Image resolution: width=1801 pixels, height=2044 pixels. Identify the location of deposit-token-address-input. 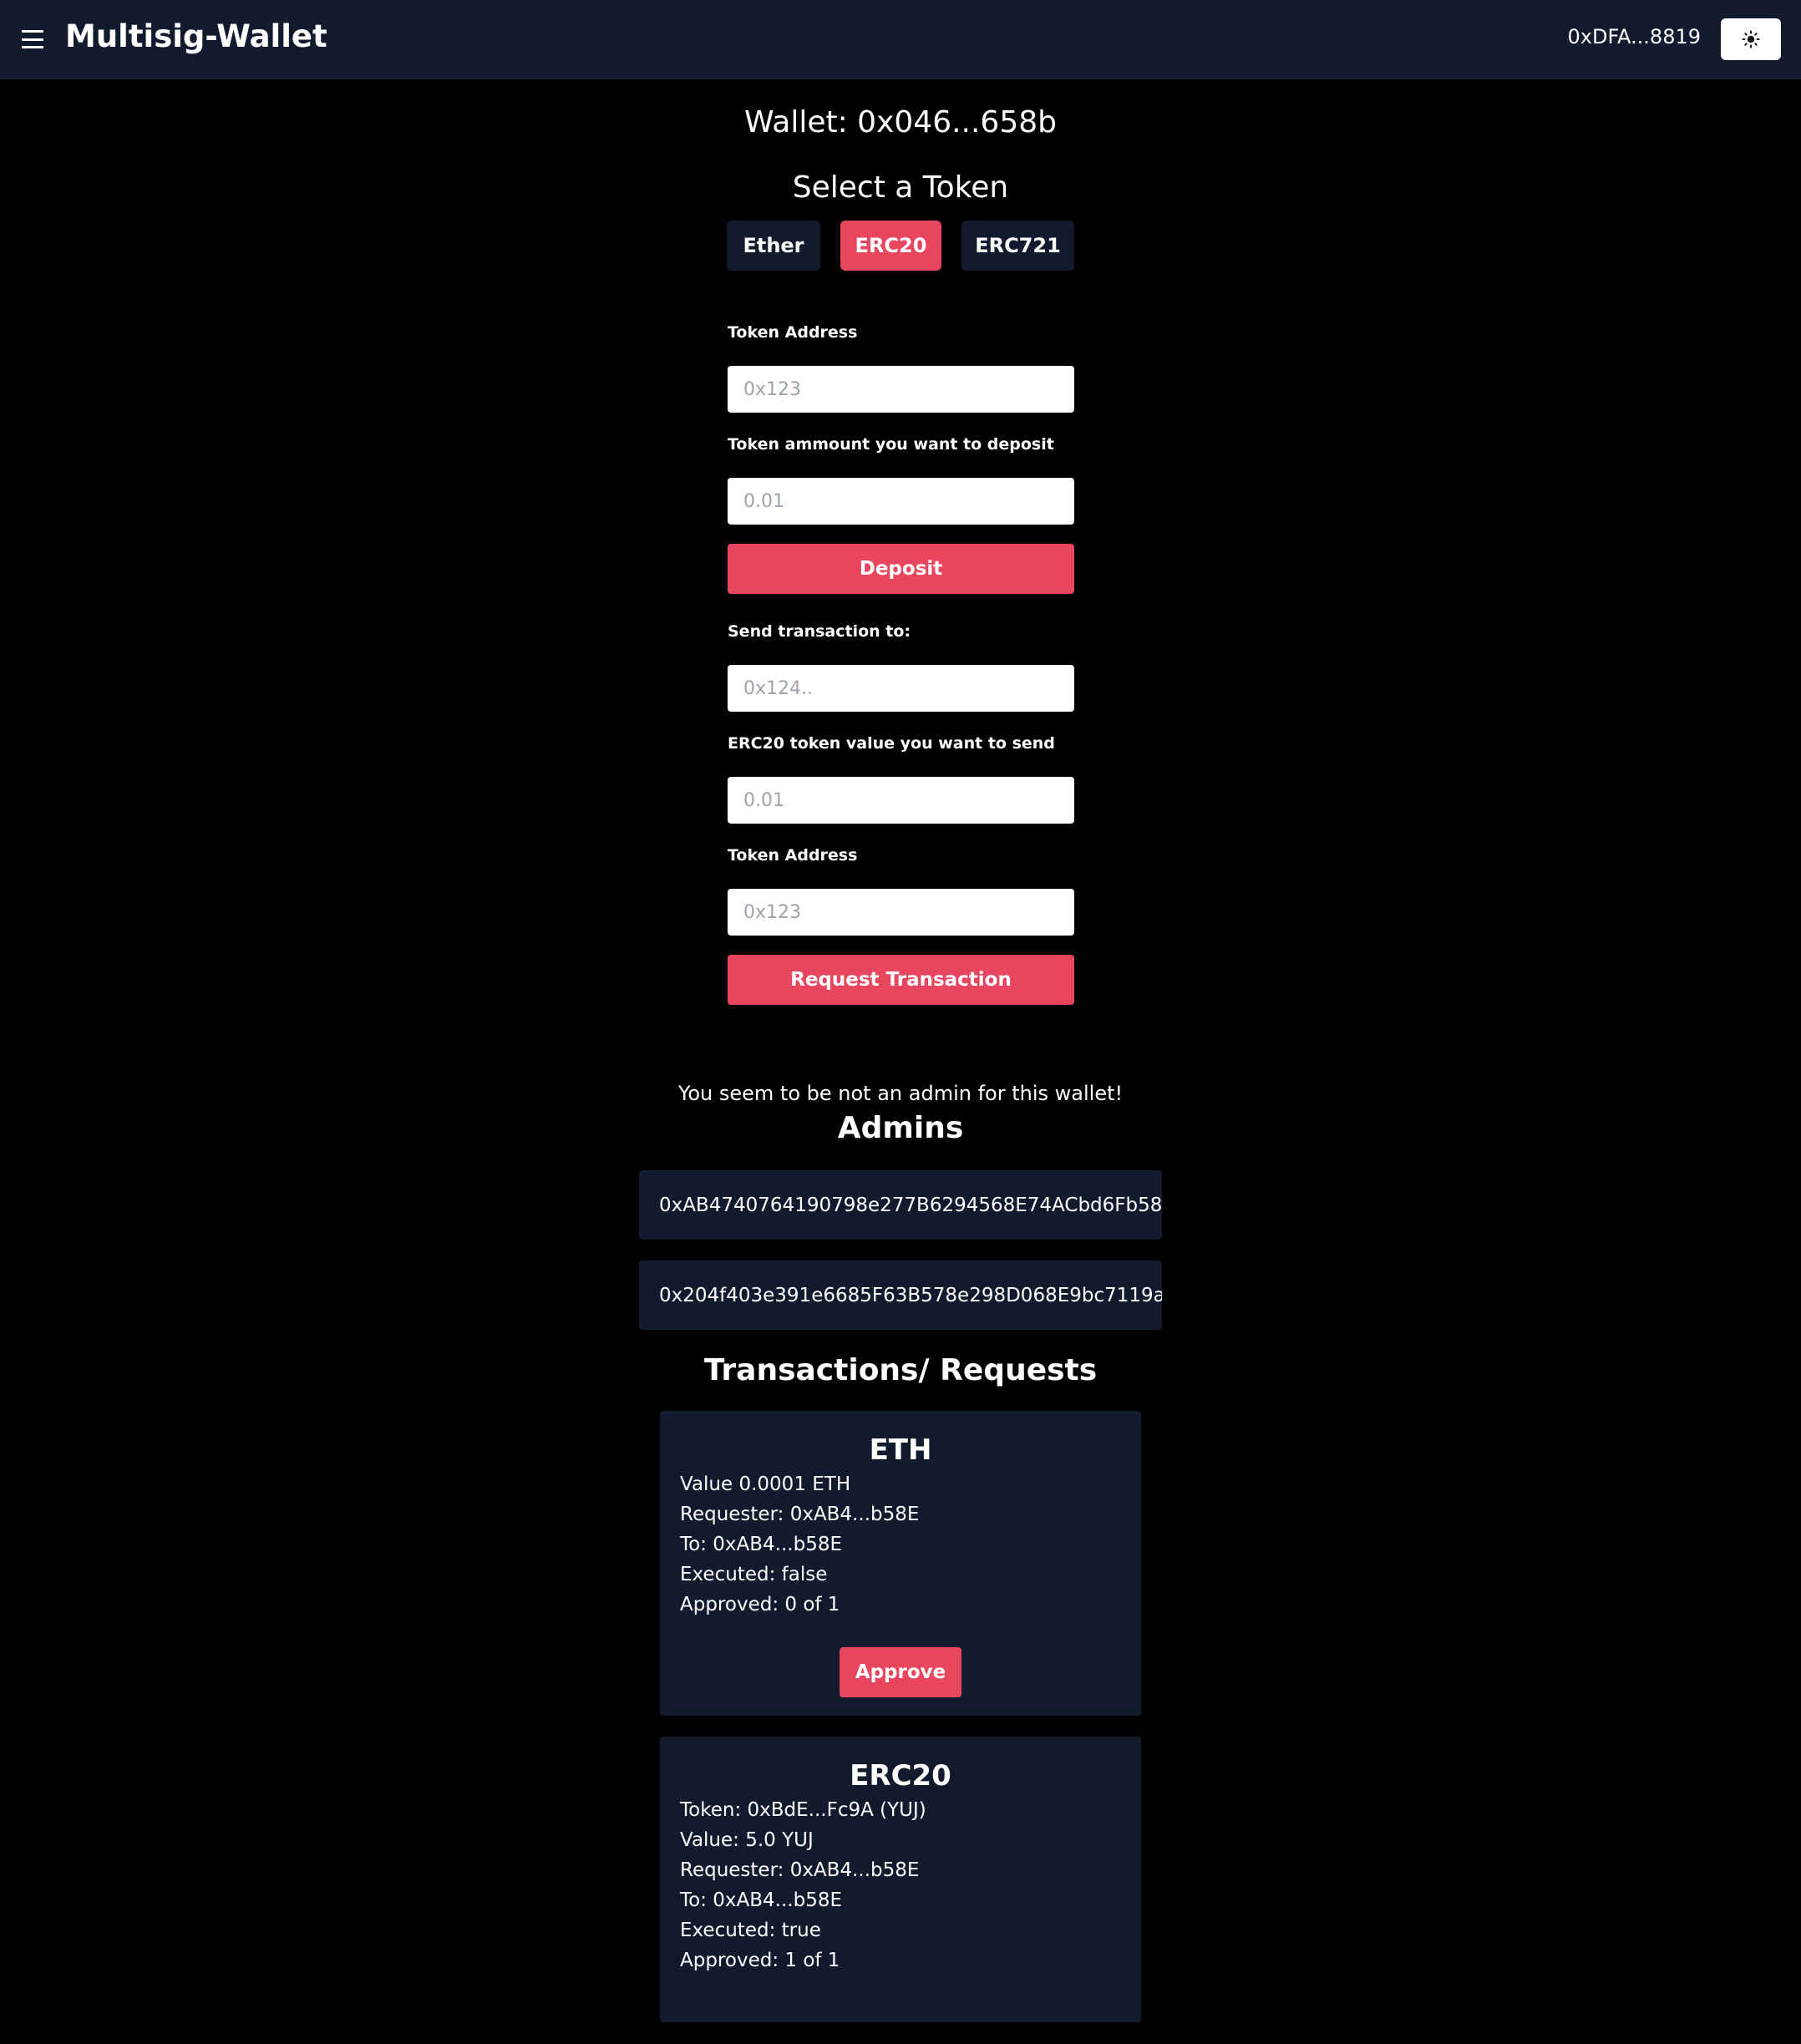
(901, 389).